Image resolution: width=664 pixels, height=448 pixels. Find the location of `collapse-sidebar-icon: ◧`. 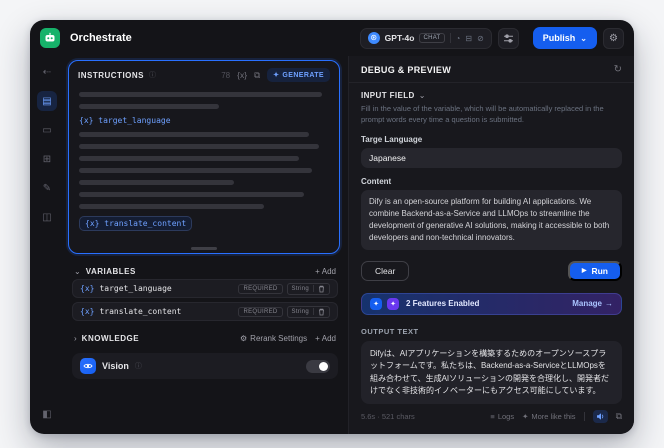

collapse-sidebar-icon: ◧ is located at coordinates (47, 414).